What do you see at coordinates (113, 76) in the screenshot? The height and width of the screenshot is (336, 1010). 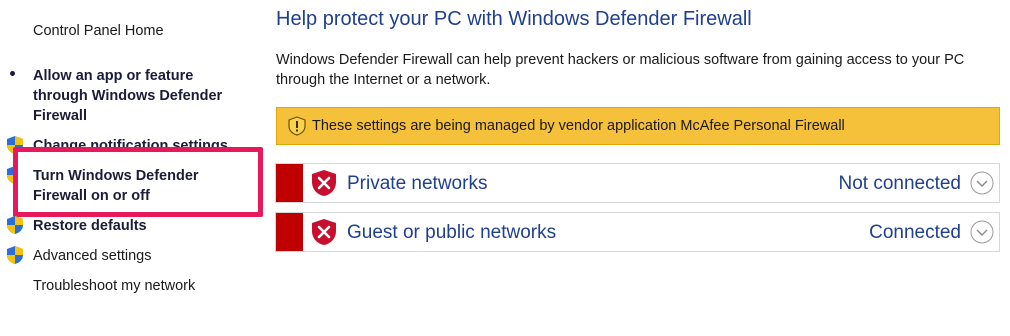 I see `allow-app-line-1: Allow an app or feature` at bounding box center [113, 76].